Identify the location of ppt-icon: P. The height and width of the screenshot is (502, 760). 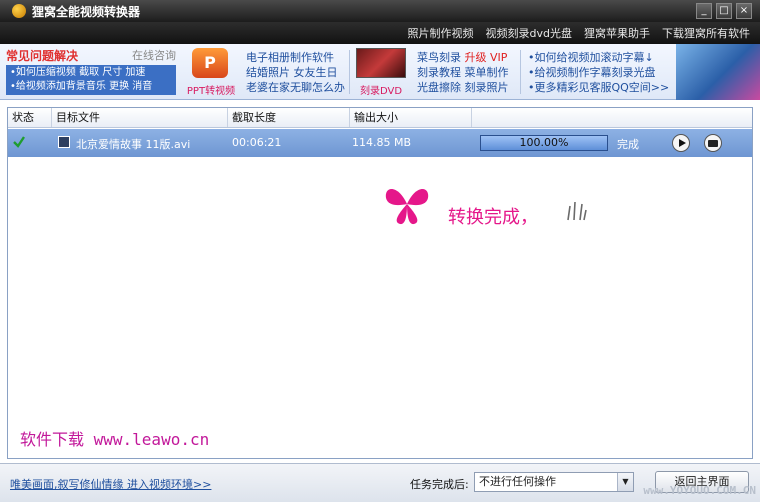
(210, 63).